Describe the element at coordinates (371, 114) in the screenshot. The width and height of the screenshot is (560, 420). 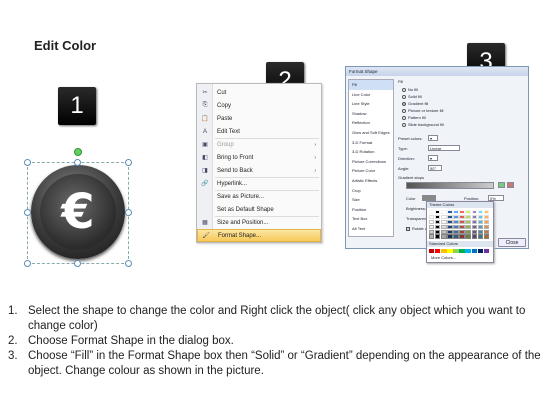
I see `nav-item-3: Shadow` at that location.